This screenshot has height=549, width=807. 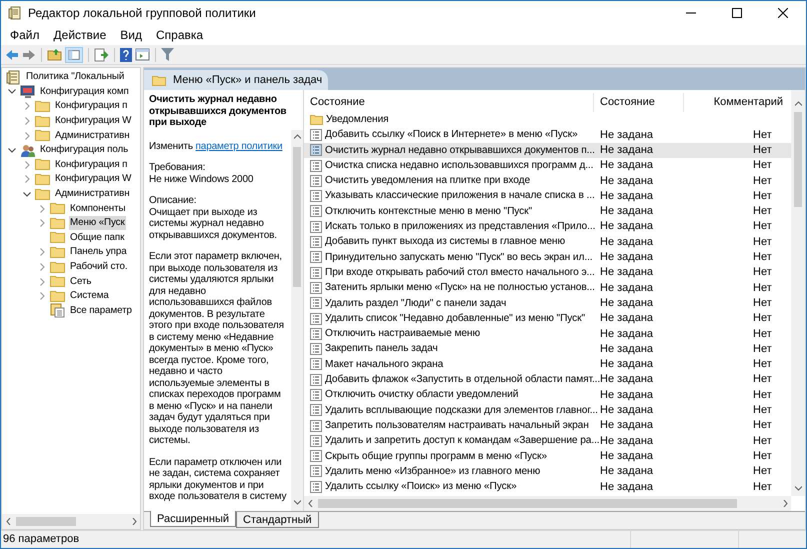 I want to click on table-row: Очистка списка недавно использовавшихся программ д... Не задана Нет, so click(x=547, y=166).